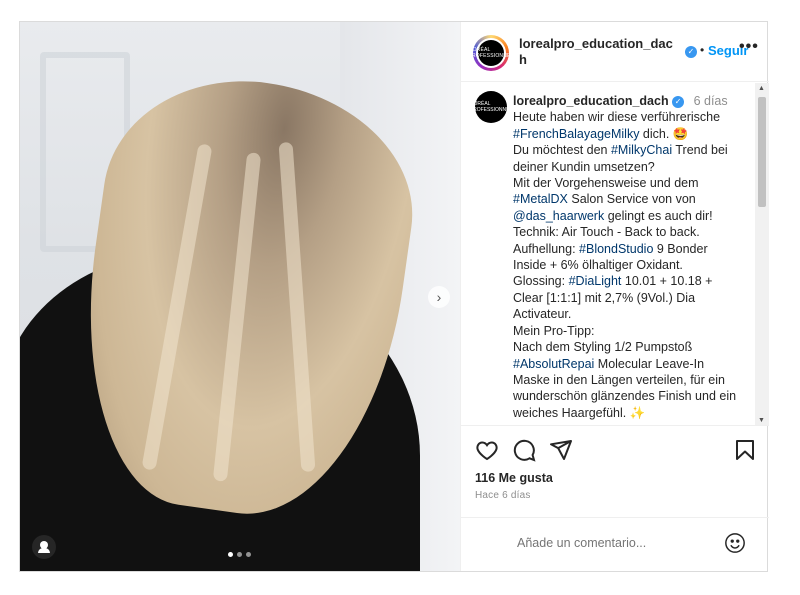 The width and height of the screenshot is (800, 595). Describe the element at coordinates (761, 420) in the screenshot. I see `scroll-down-icon: ▼` at that location.